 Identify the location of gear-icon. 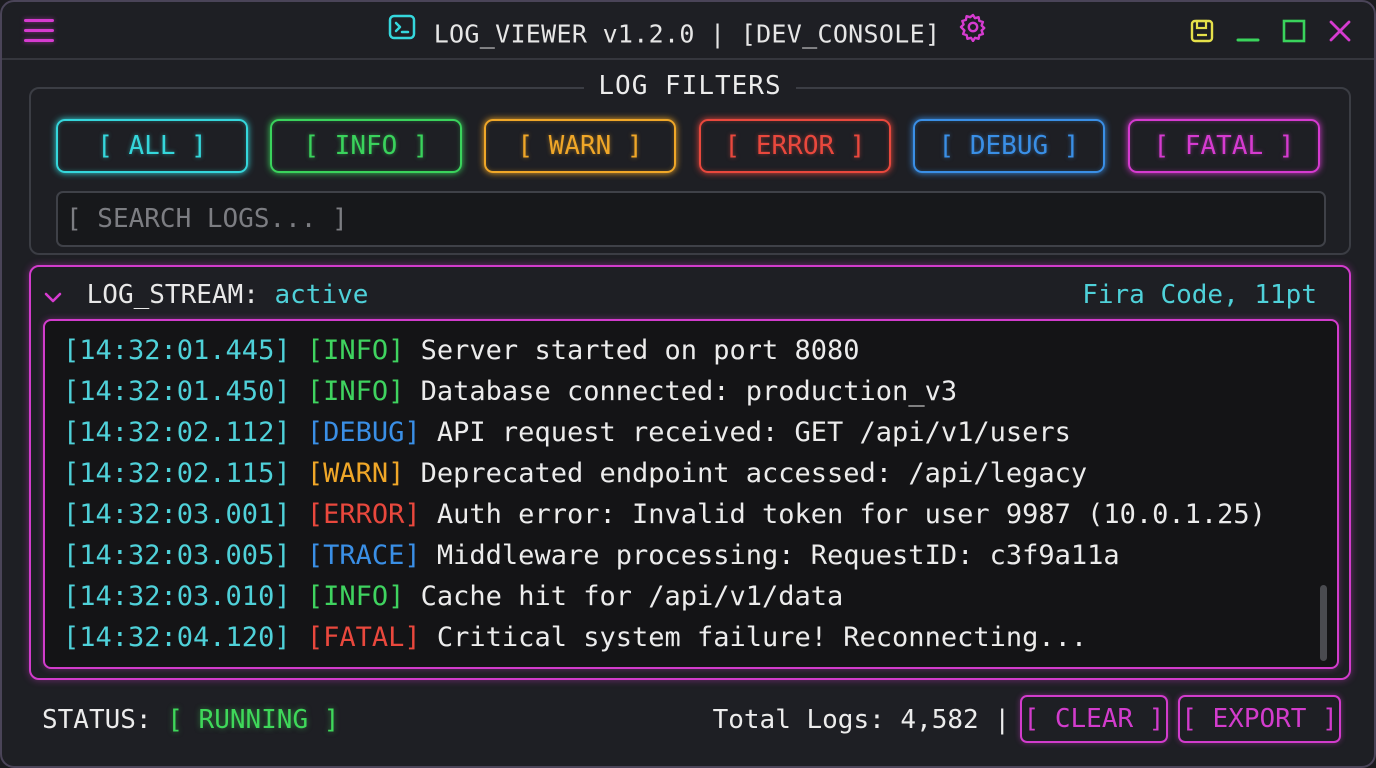
(973, 34).